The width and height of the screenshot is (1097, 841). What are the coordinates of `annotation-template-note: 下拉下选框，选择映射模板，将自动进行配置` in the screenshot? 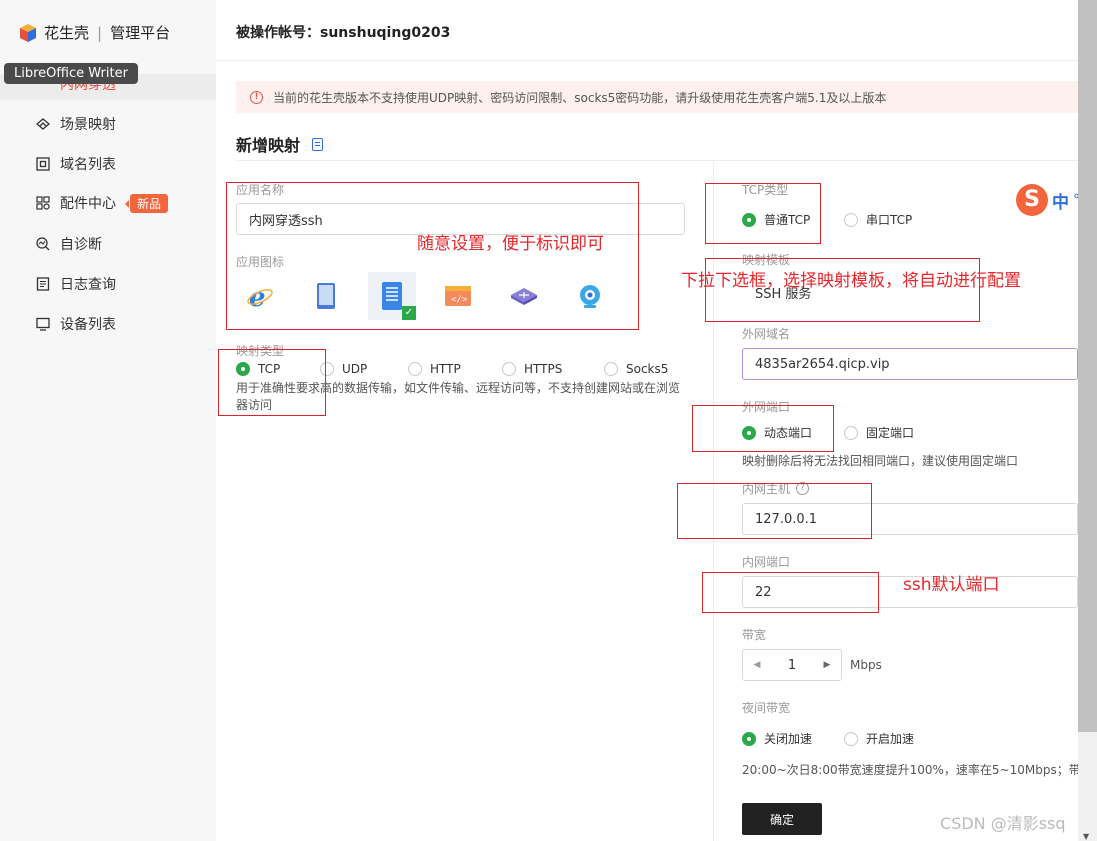 It's located at (851, 281).